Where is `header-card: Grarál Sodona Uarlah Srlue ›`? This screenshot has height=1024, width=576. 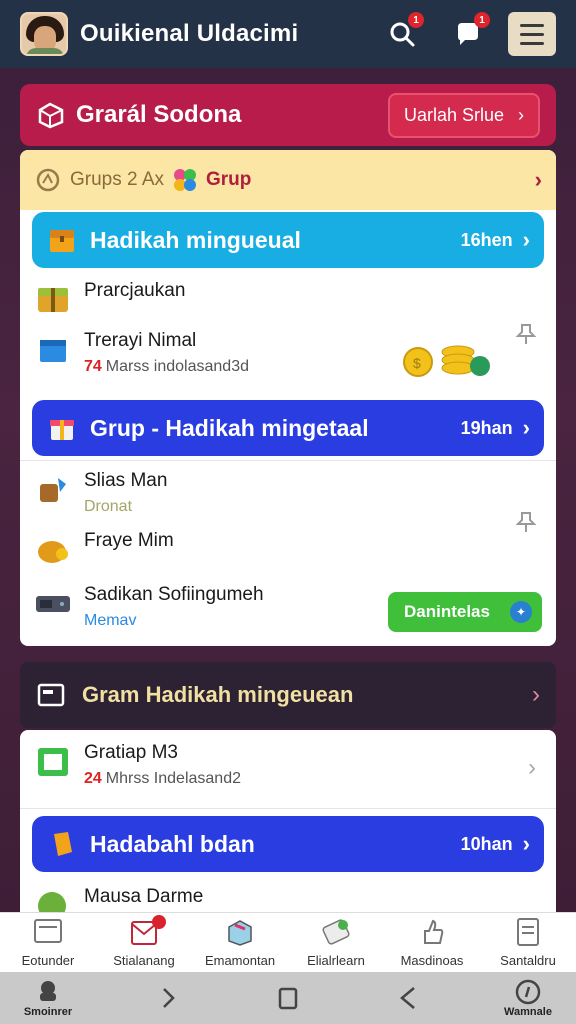
header-card: Grarál Sodona Uarlah Srlue › is located at coordinates (288, 115).